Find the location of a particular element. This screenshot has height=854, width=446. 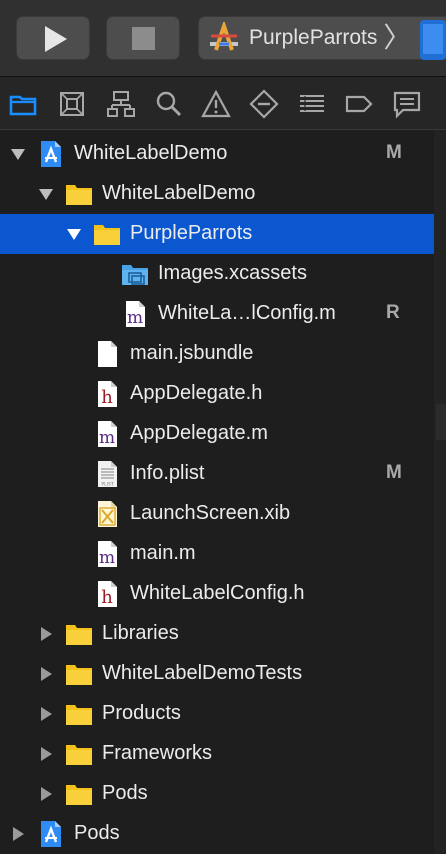

find-navigator-tab is located at coordinates (168, 104).